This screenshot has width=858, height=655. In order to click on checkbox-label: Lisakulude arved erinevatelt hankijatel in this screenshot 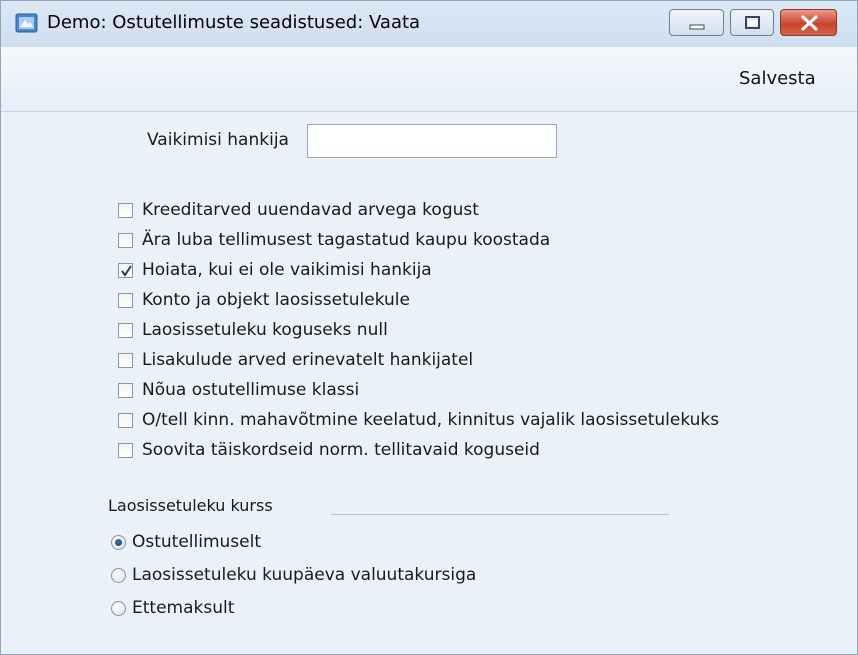, I will do `click(308, 360)`.